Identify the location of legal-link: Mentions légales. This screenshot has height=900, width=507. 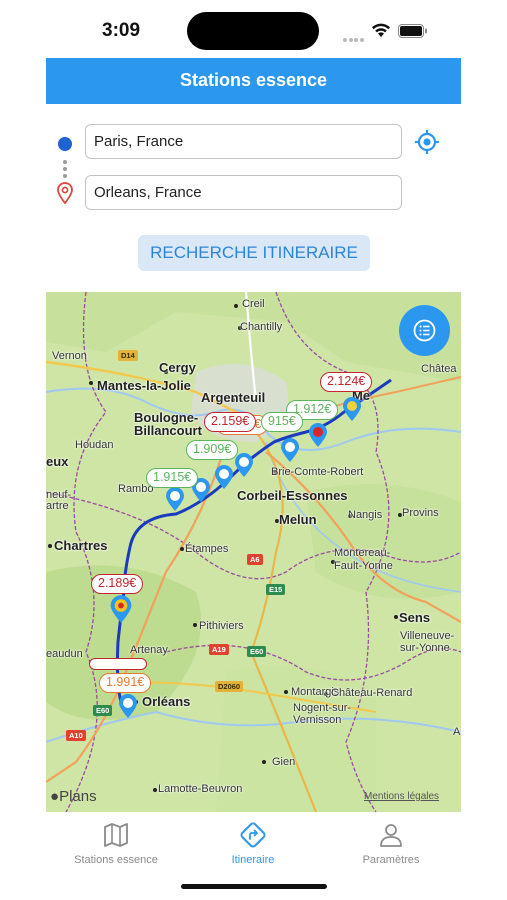
(401, 796).